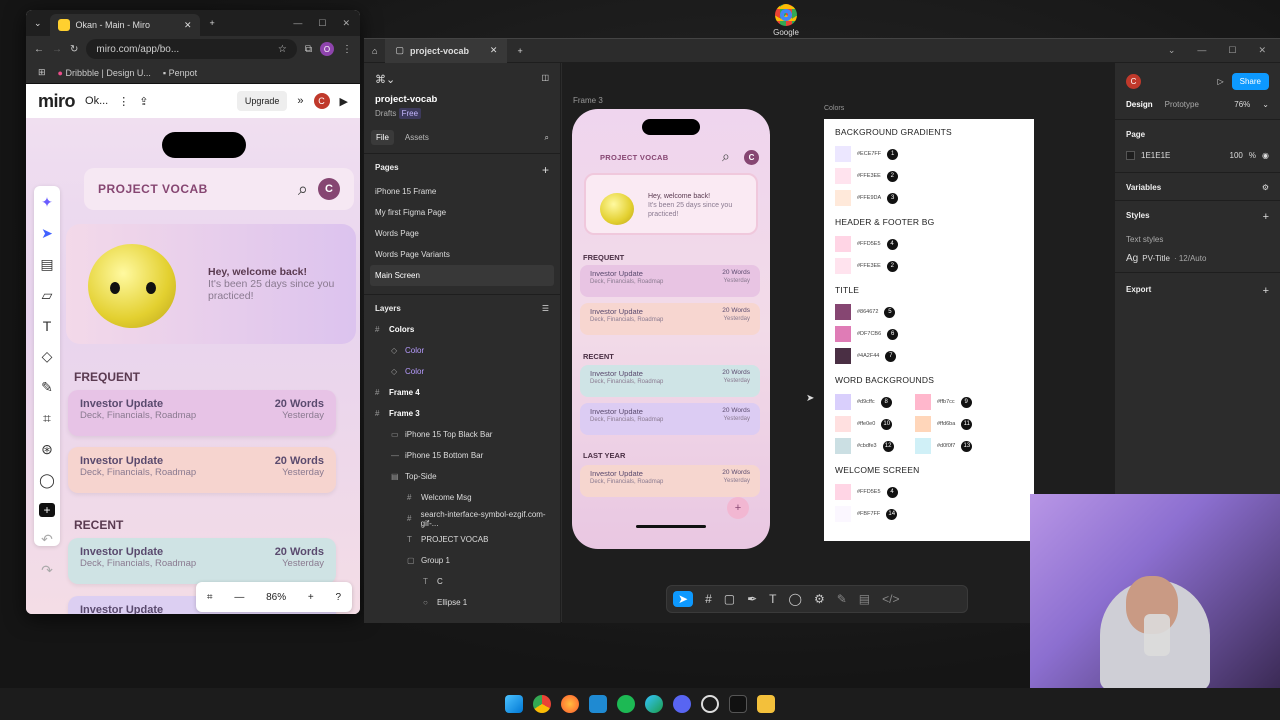  I want to click on color-swatch: #ffb7cc 9, so click(949, 402).